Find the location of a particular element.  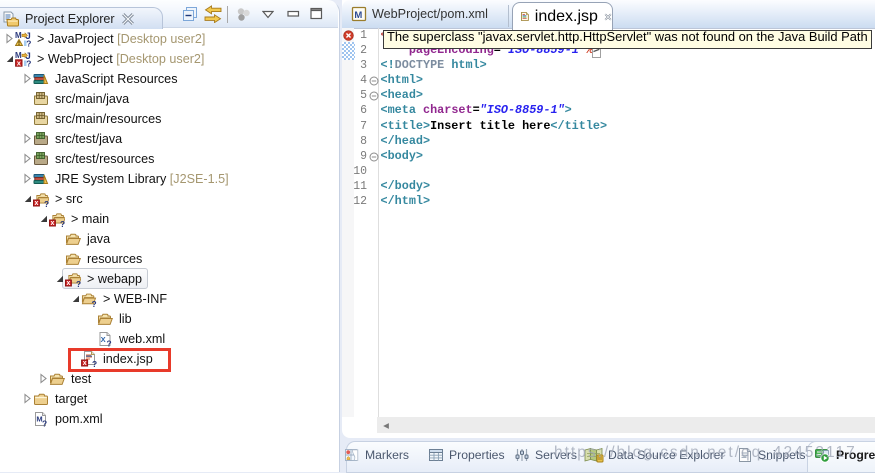

svg-text: M is located at coordinates (358, 15).